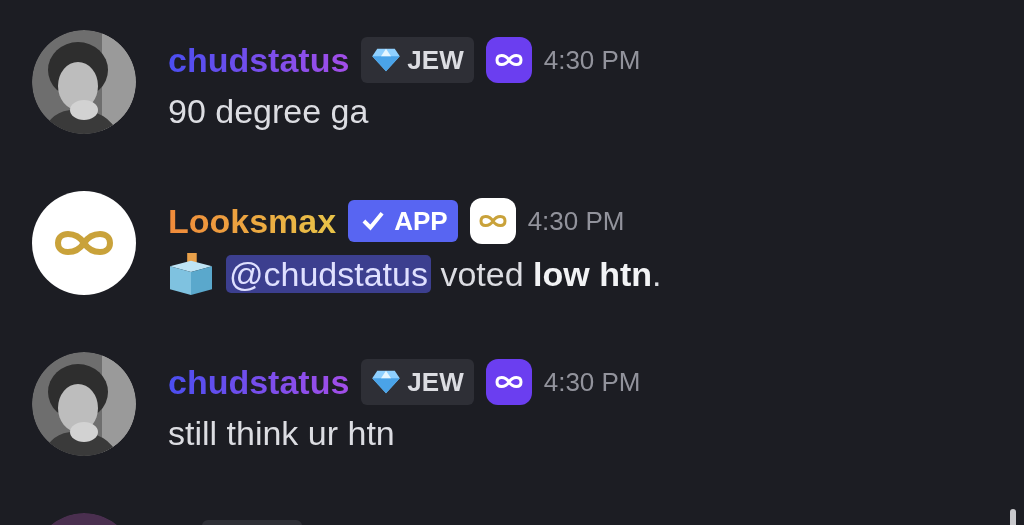 This screenshot has width=1024, height=525. What do you see at coordinates (268, 111) in the screenshot?
I see `message-text: 90 degree ga` at bounding box center [268, 111].